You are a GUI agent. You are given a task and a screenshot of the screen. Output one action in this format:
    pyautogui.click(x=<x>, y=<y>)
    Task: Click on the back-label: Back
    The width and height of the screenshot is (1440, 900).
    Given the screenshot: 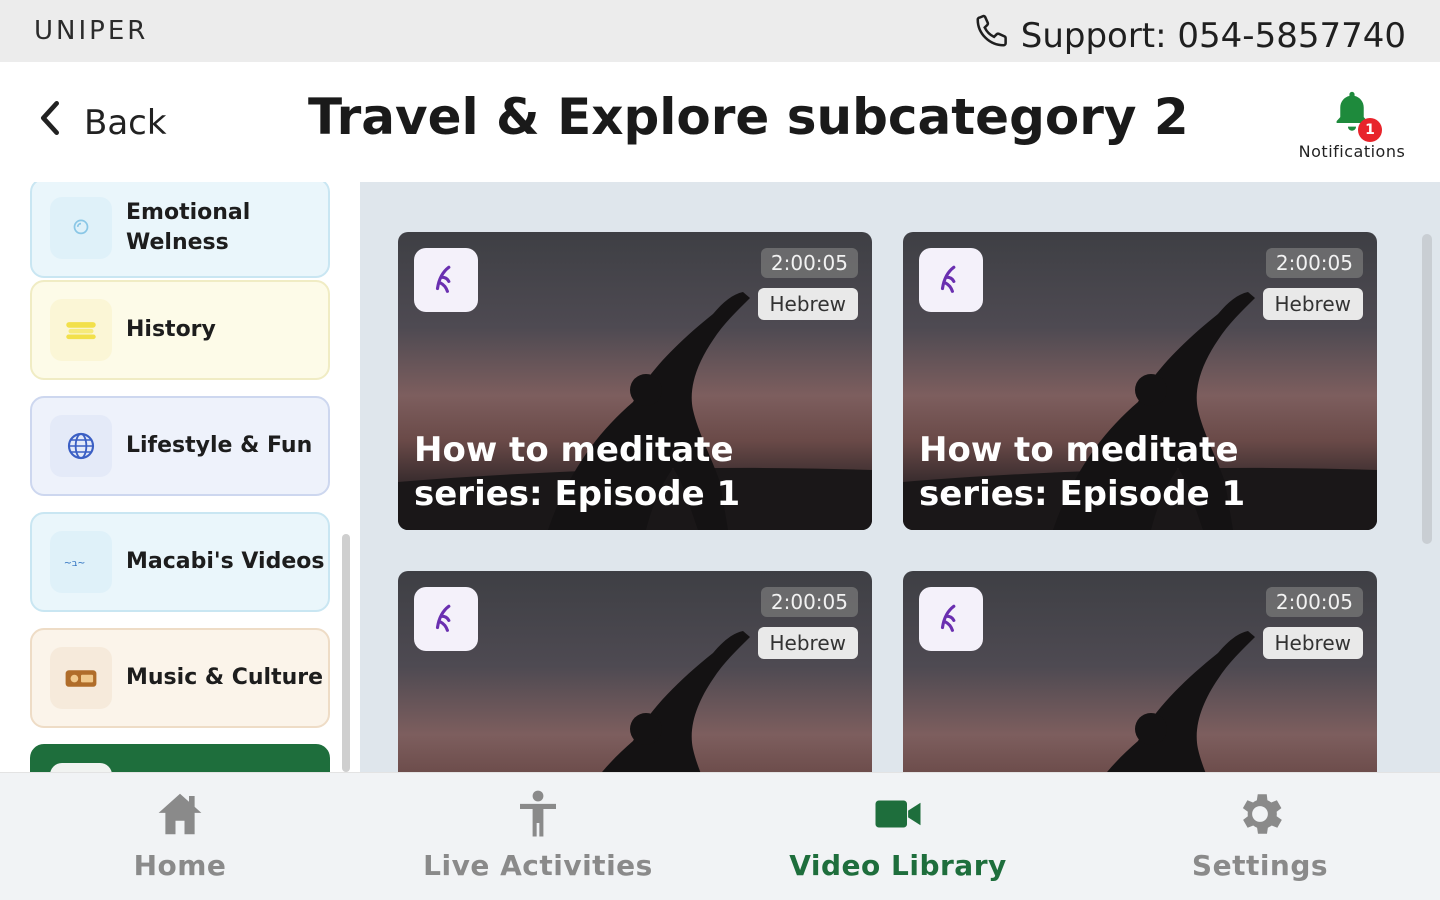 What is the action you would take?
    pyautogui.click(x=125, y=122)
    